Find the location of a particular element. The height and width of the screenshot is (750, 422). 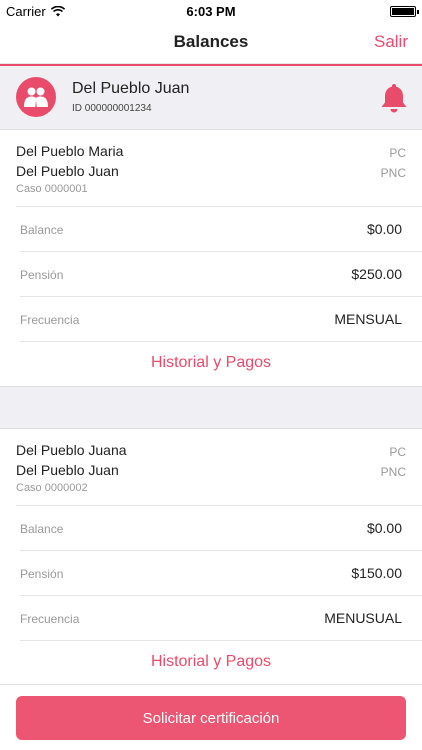

request-certification-button: Solicitar certificación is located at coordinates (211, 718).